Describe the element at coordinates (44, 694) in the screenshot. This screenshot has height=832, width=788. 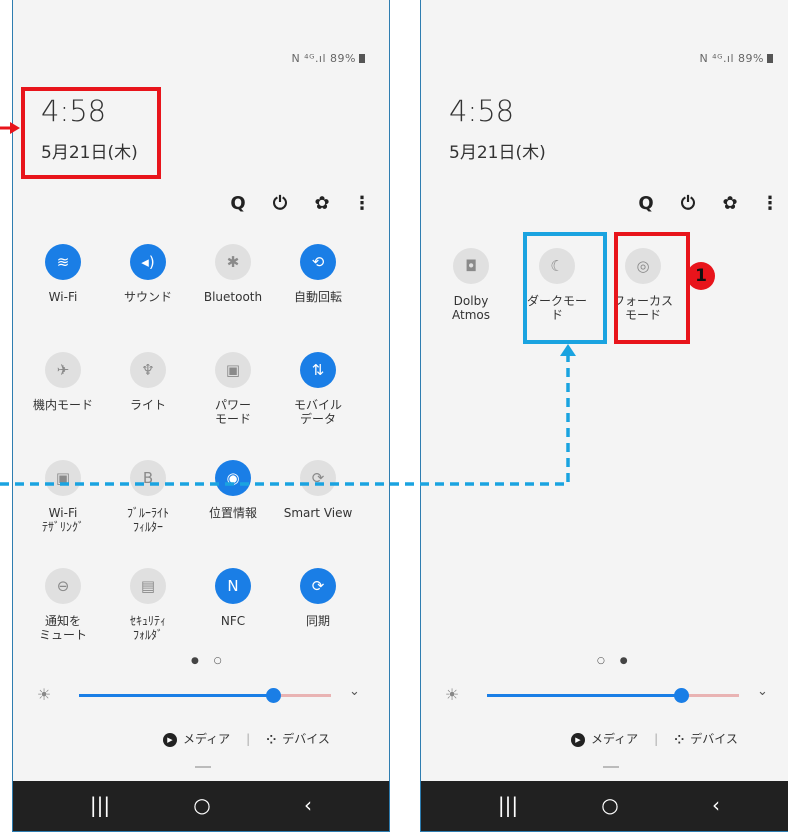
I see `brightness-icon: ☀` at that location.